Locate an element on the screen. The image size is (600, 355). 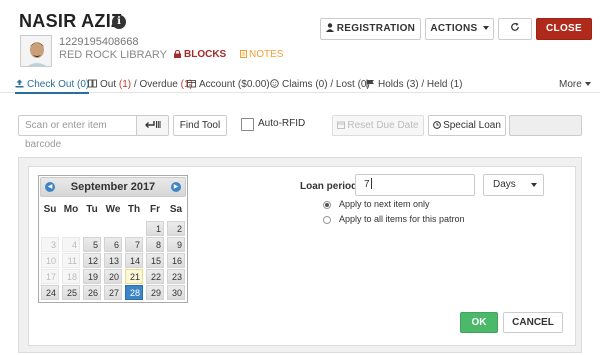
calendar-day-disabled: 18 is located at coordinates (71, 276).